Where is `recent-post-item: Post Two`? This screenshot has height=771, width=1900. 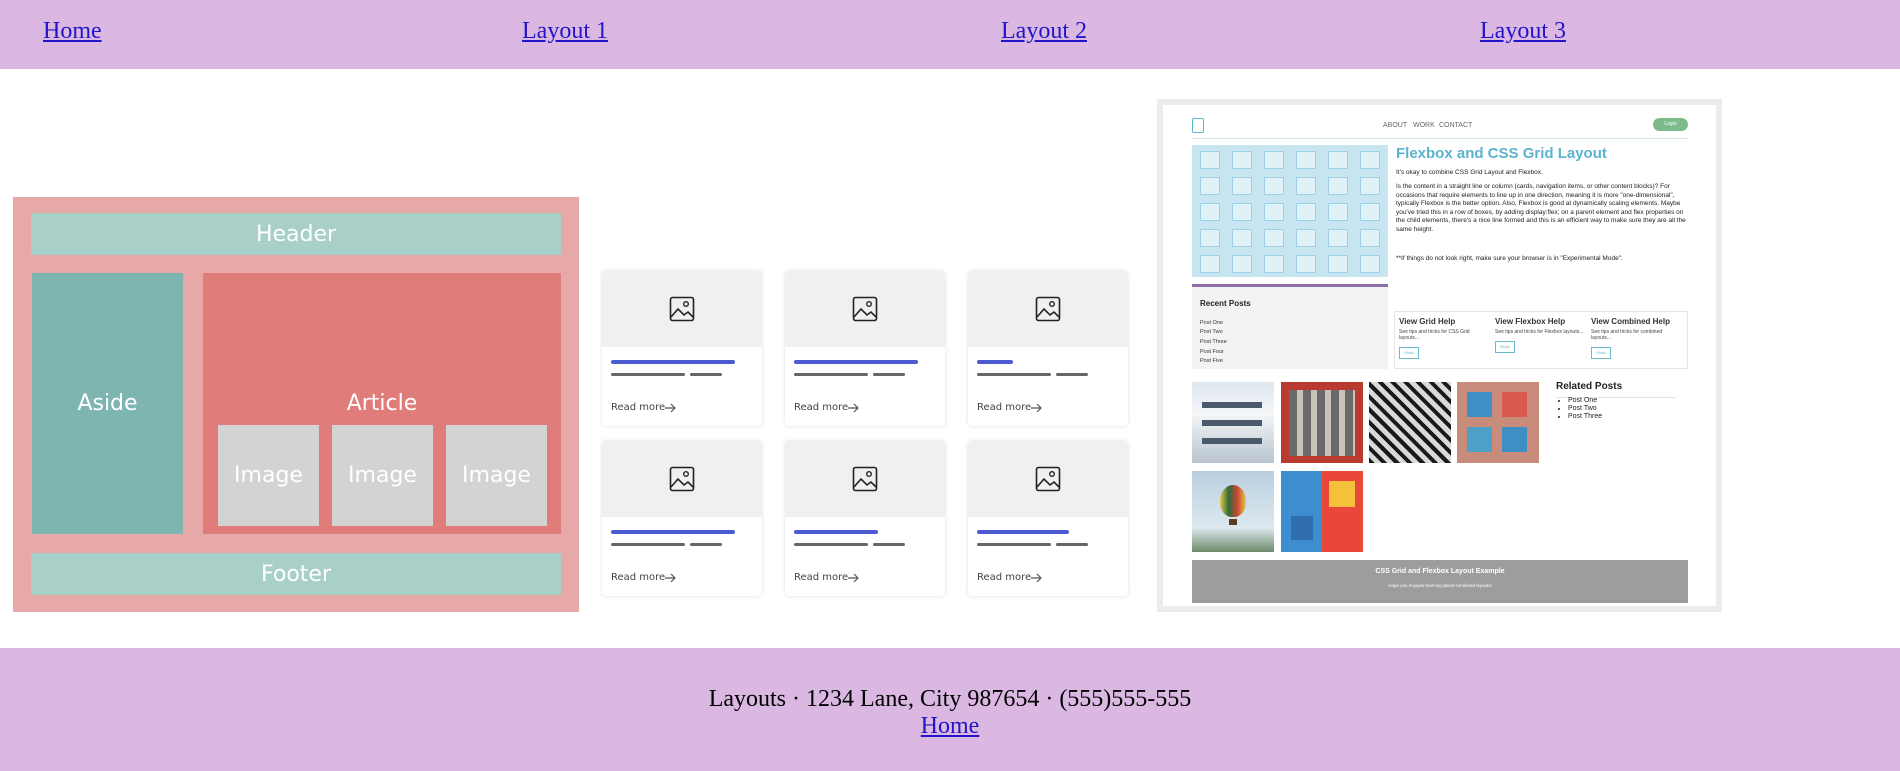
recent-post-item: Post Two is located at coordinates (1211, 332).